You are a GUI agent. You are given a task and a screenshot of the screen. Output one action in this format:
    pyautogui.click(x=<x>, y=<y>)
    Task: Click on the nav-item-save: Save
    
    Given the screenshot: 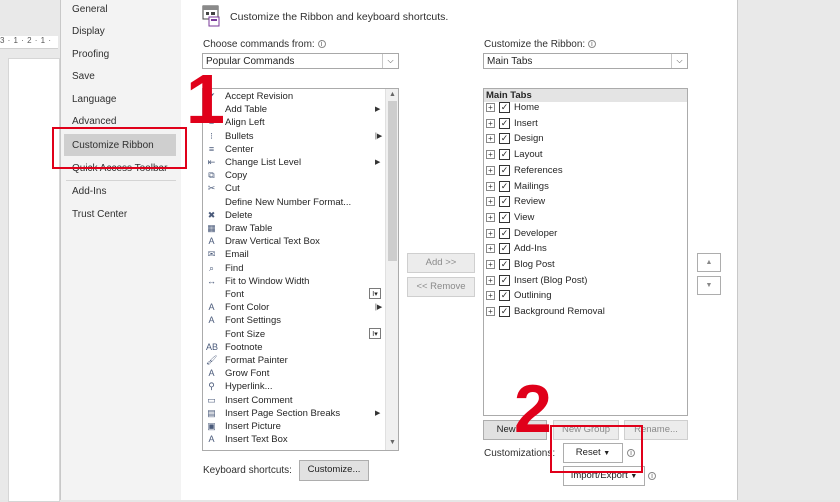 What is the action you would take?
    pyautogui.click(x=83, y=76)
    